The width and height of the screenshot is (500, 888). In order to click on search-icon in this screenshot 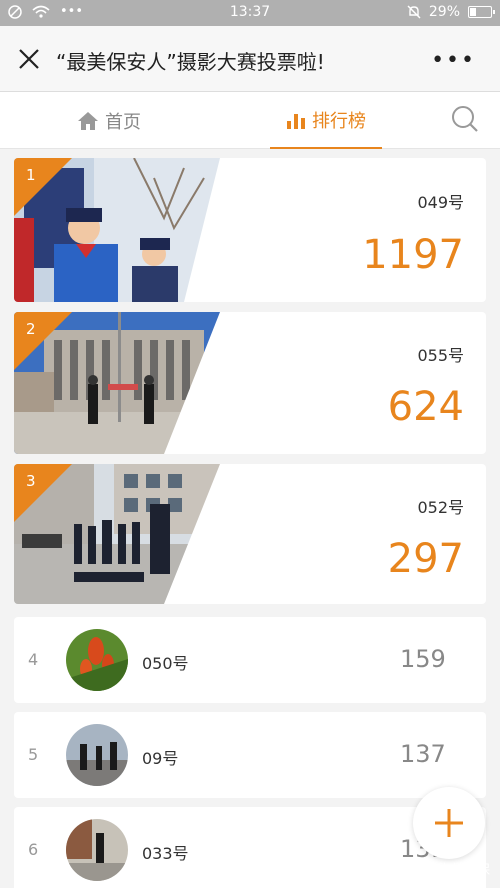, I will do `click(465, 119)`.